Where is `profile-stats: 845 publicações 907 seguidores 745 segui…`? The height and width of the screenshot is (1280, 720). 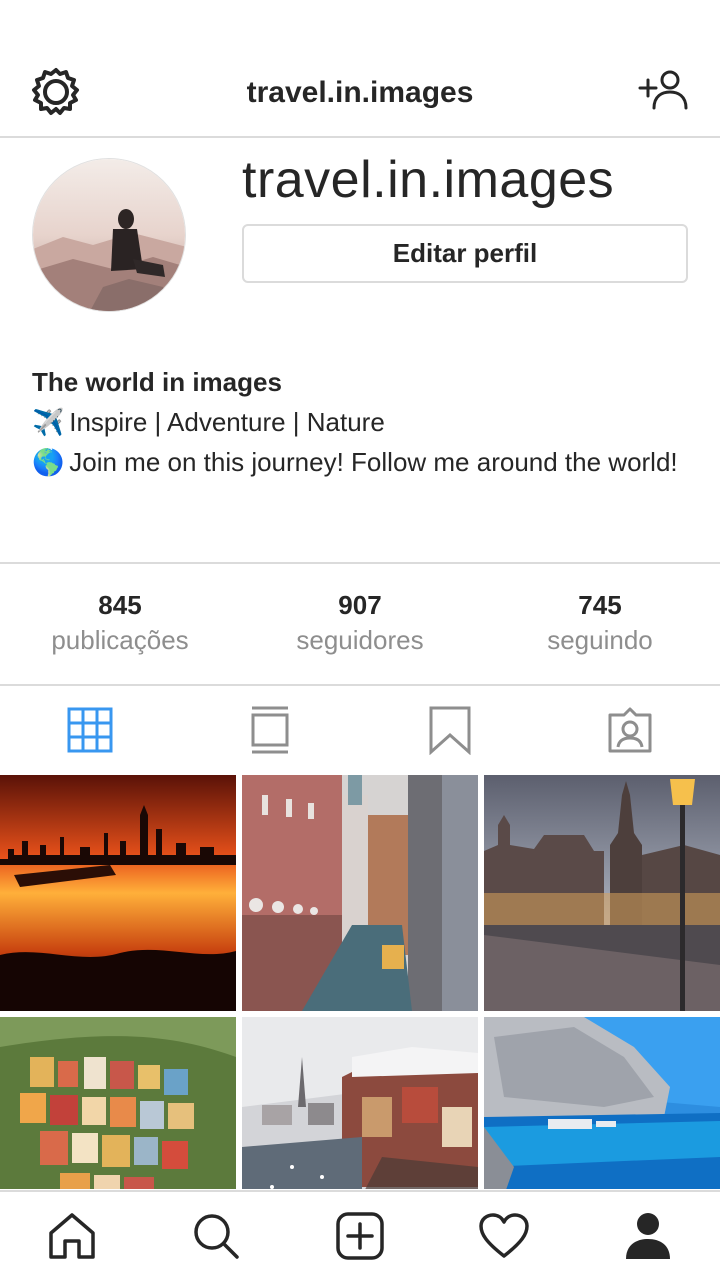 profile-stats: 845 publicações 907 seguidores 745 segui… is located at coordinates (360, 624).